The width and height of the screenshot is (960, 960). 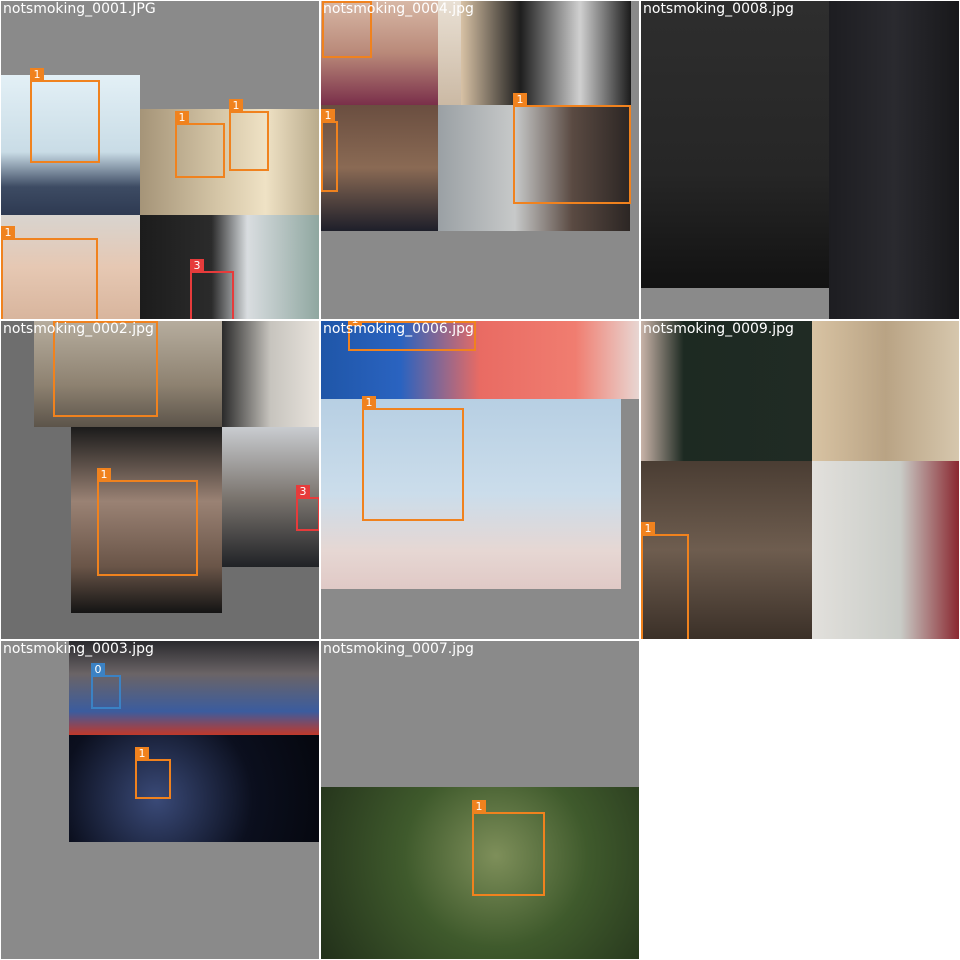 What do you see at coordinates (546, 53) in the screenshot?
I see `photo-suits` at bounding box center [546, 53].